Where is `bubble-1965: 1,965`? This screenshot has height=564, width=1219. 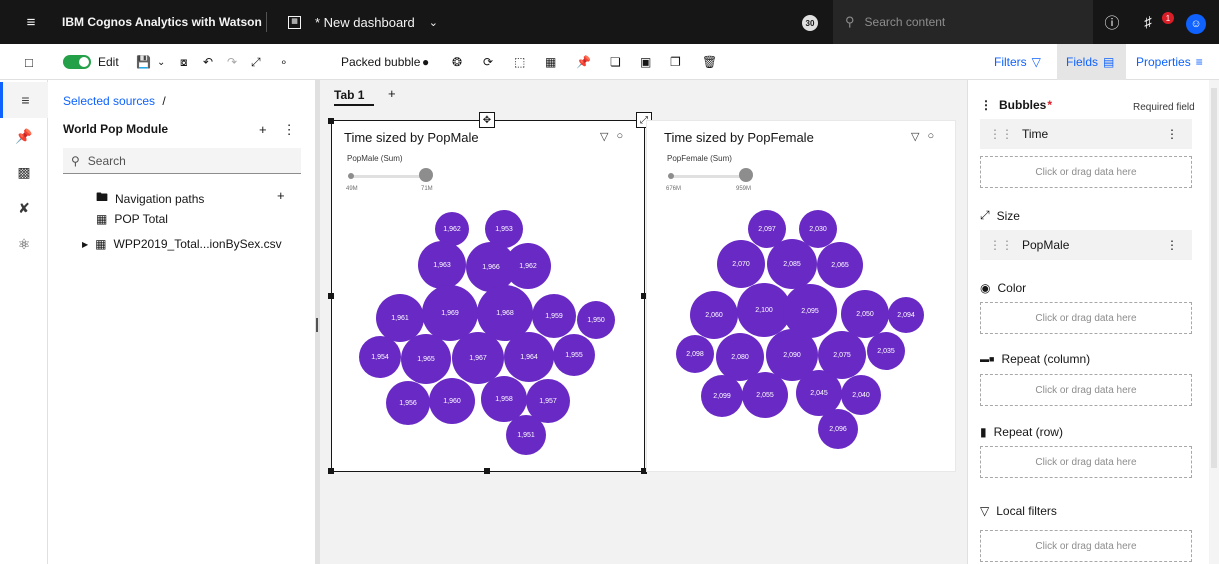
bubble-1965: 1,965 is located at coordinates (426, 359).